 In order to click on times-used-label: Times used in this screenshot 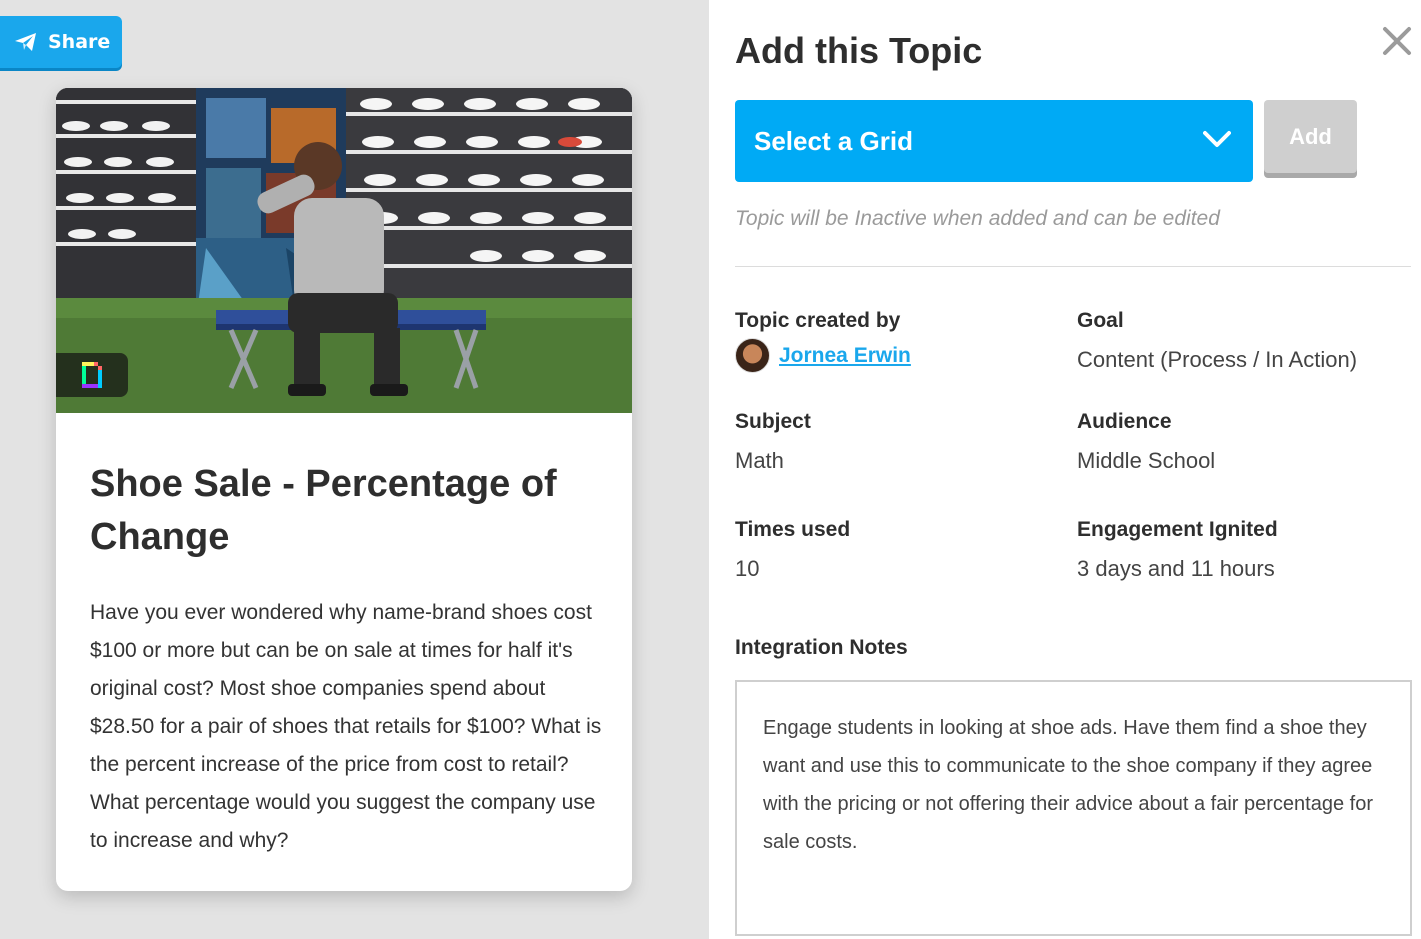, I will do `click(793, 529)`.